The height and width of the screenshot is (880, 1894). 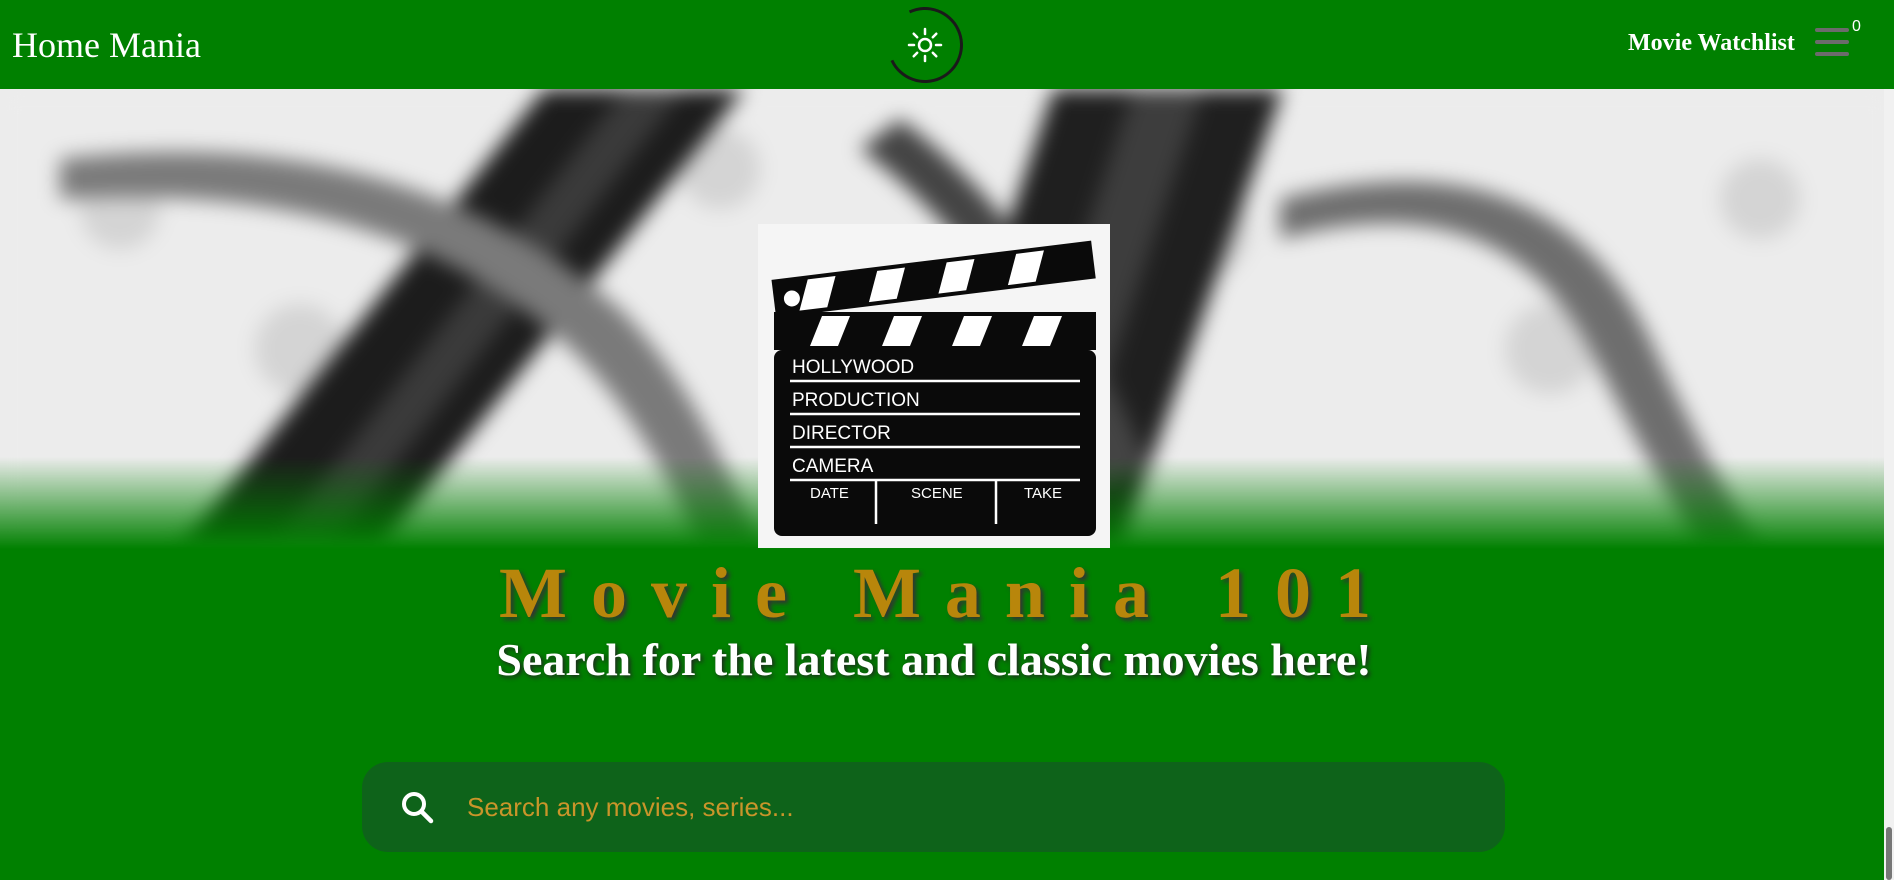 What do you see at coordinates (841, 433) in the screenshot?
I see `clapper-line-director: DIRECTOR` at bounding box center [841, 433].